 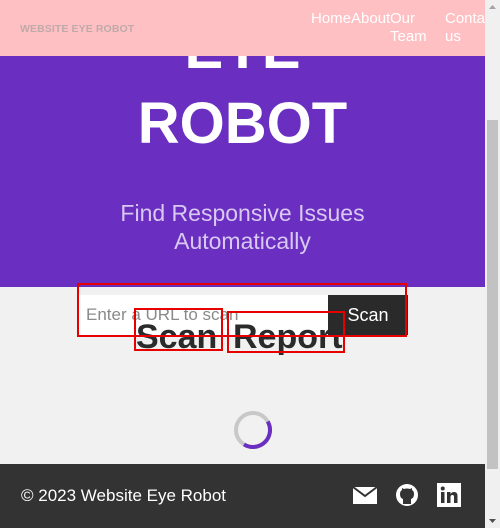 What do you see at coordinates (370, 19) in the screenshot?
I see `nav-link-about: About` at bounding box center [370, 19].